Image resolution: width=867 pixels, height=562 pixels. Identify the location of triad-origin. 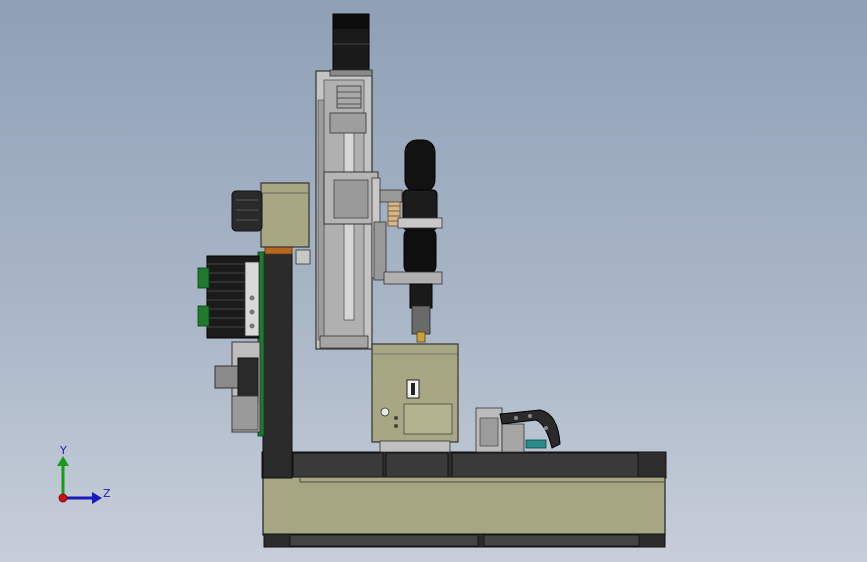
(63, 498).